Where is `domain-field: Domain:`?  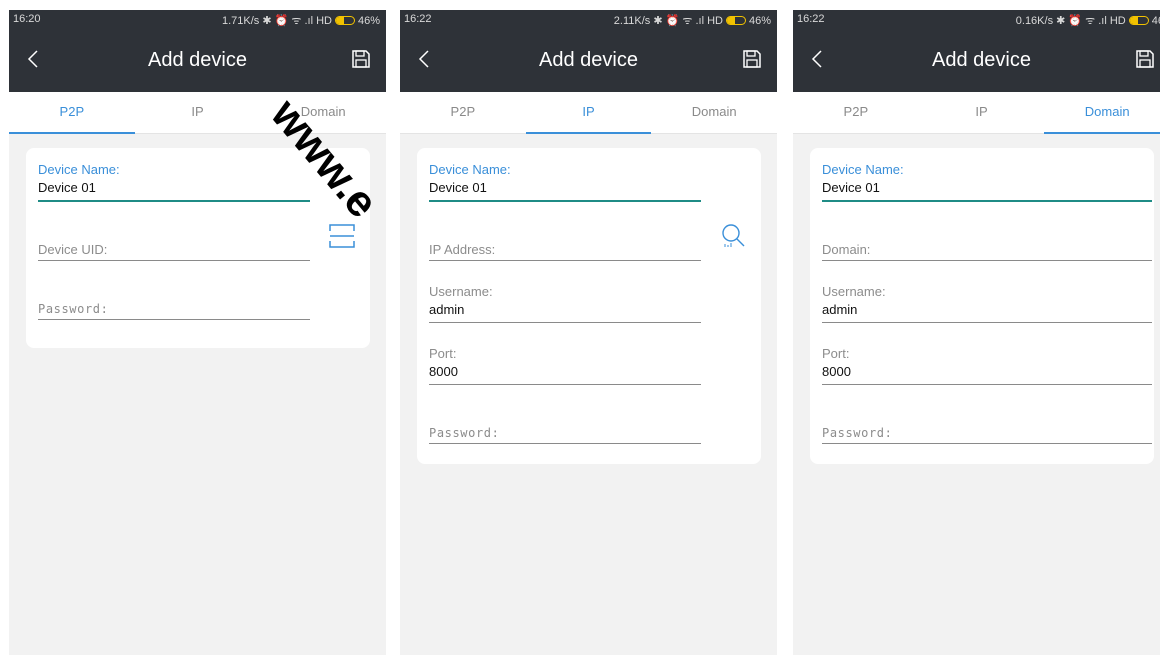
domain-field: Domain: is located at coordinates (987, 251).